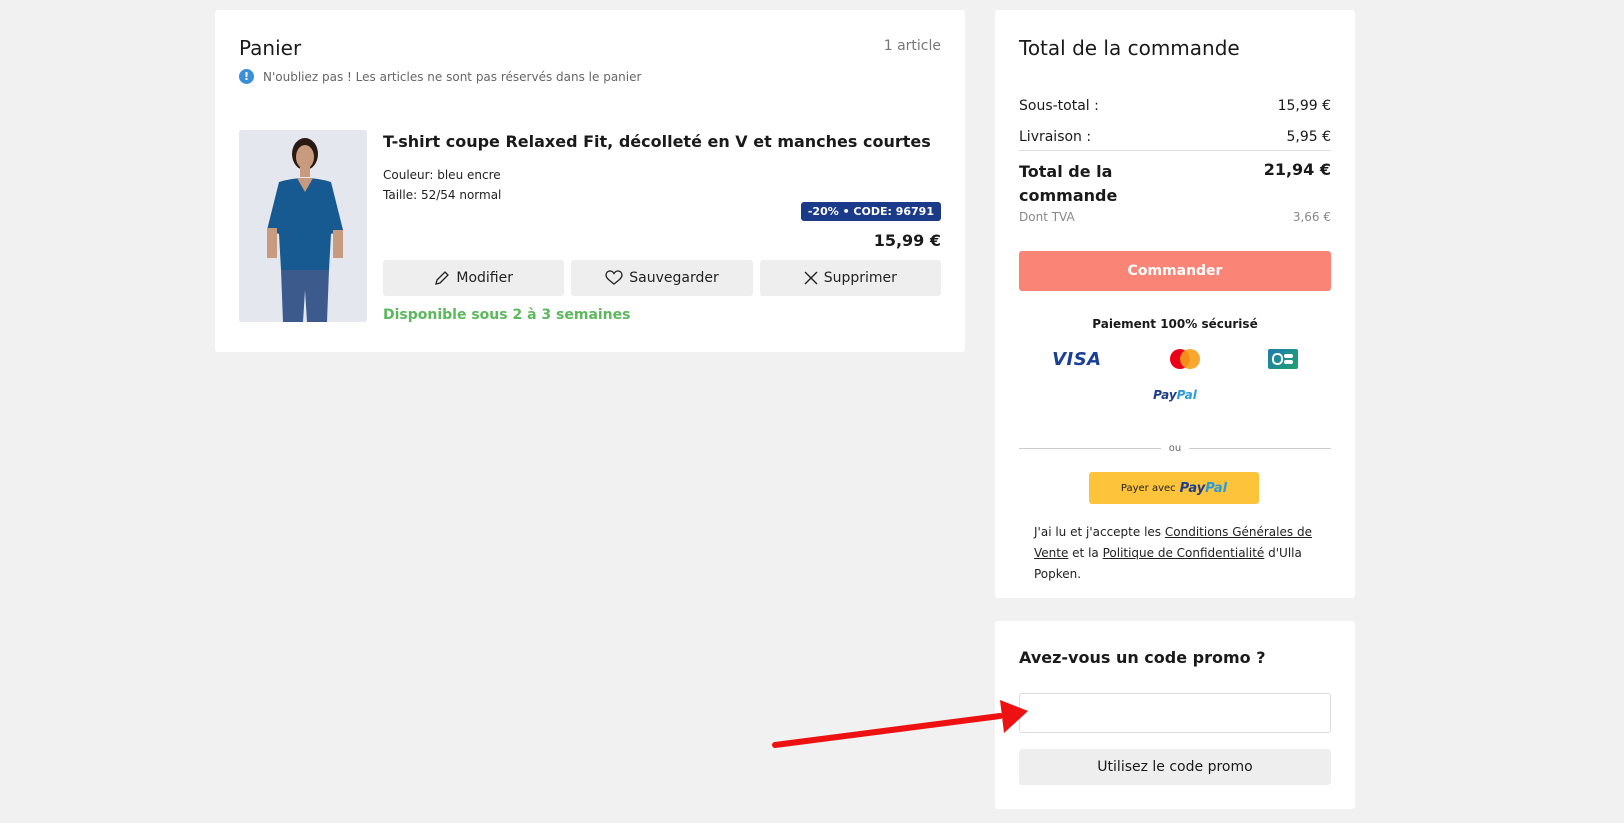  I want to click on tax-row: Dont TVA 3,66 €, so click(1175, 217).